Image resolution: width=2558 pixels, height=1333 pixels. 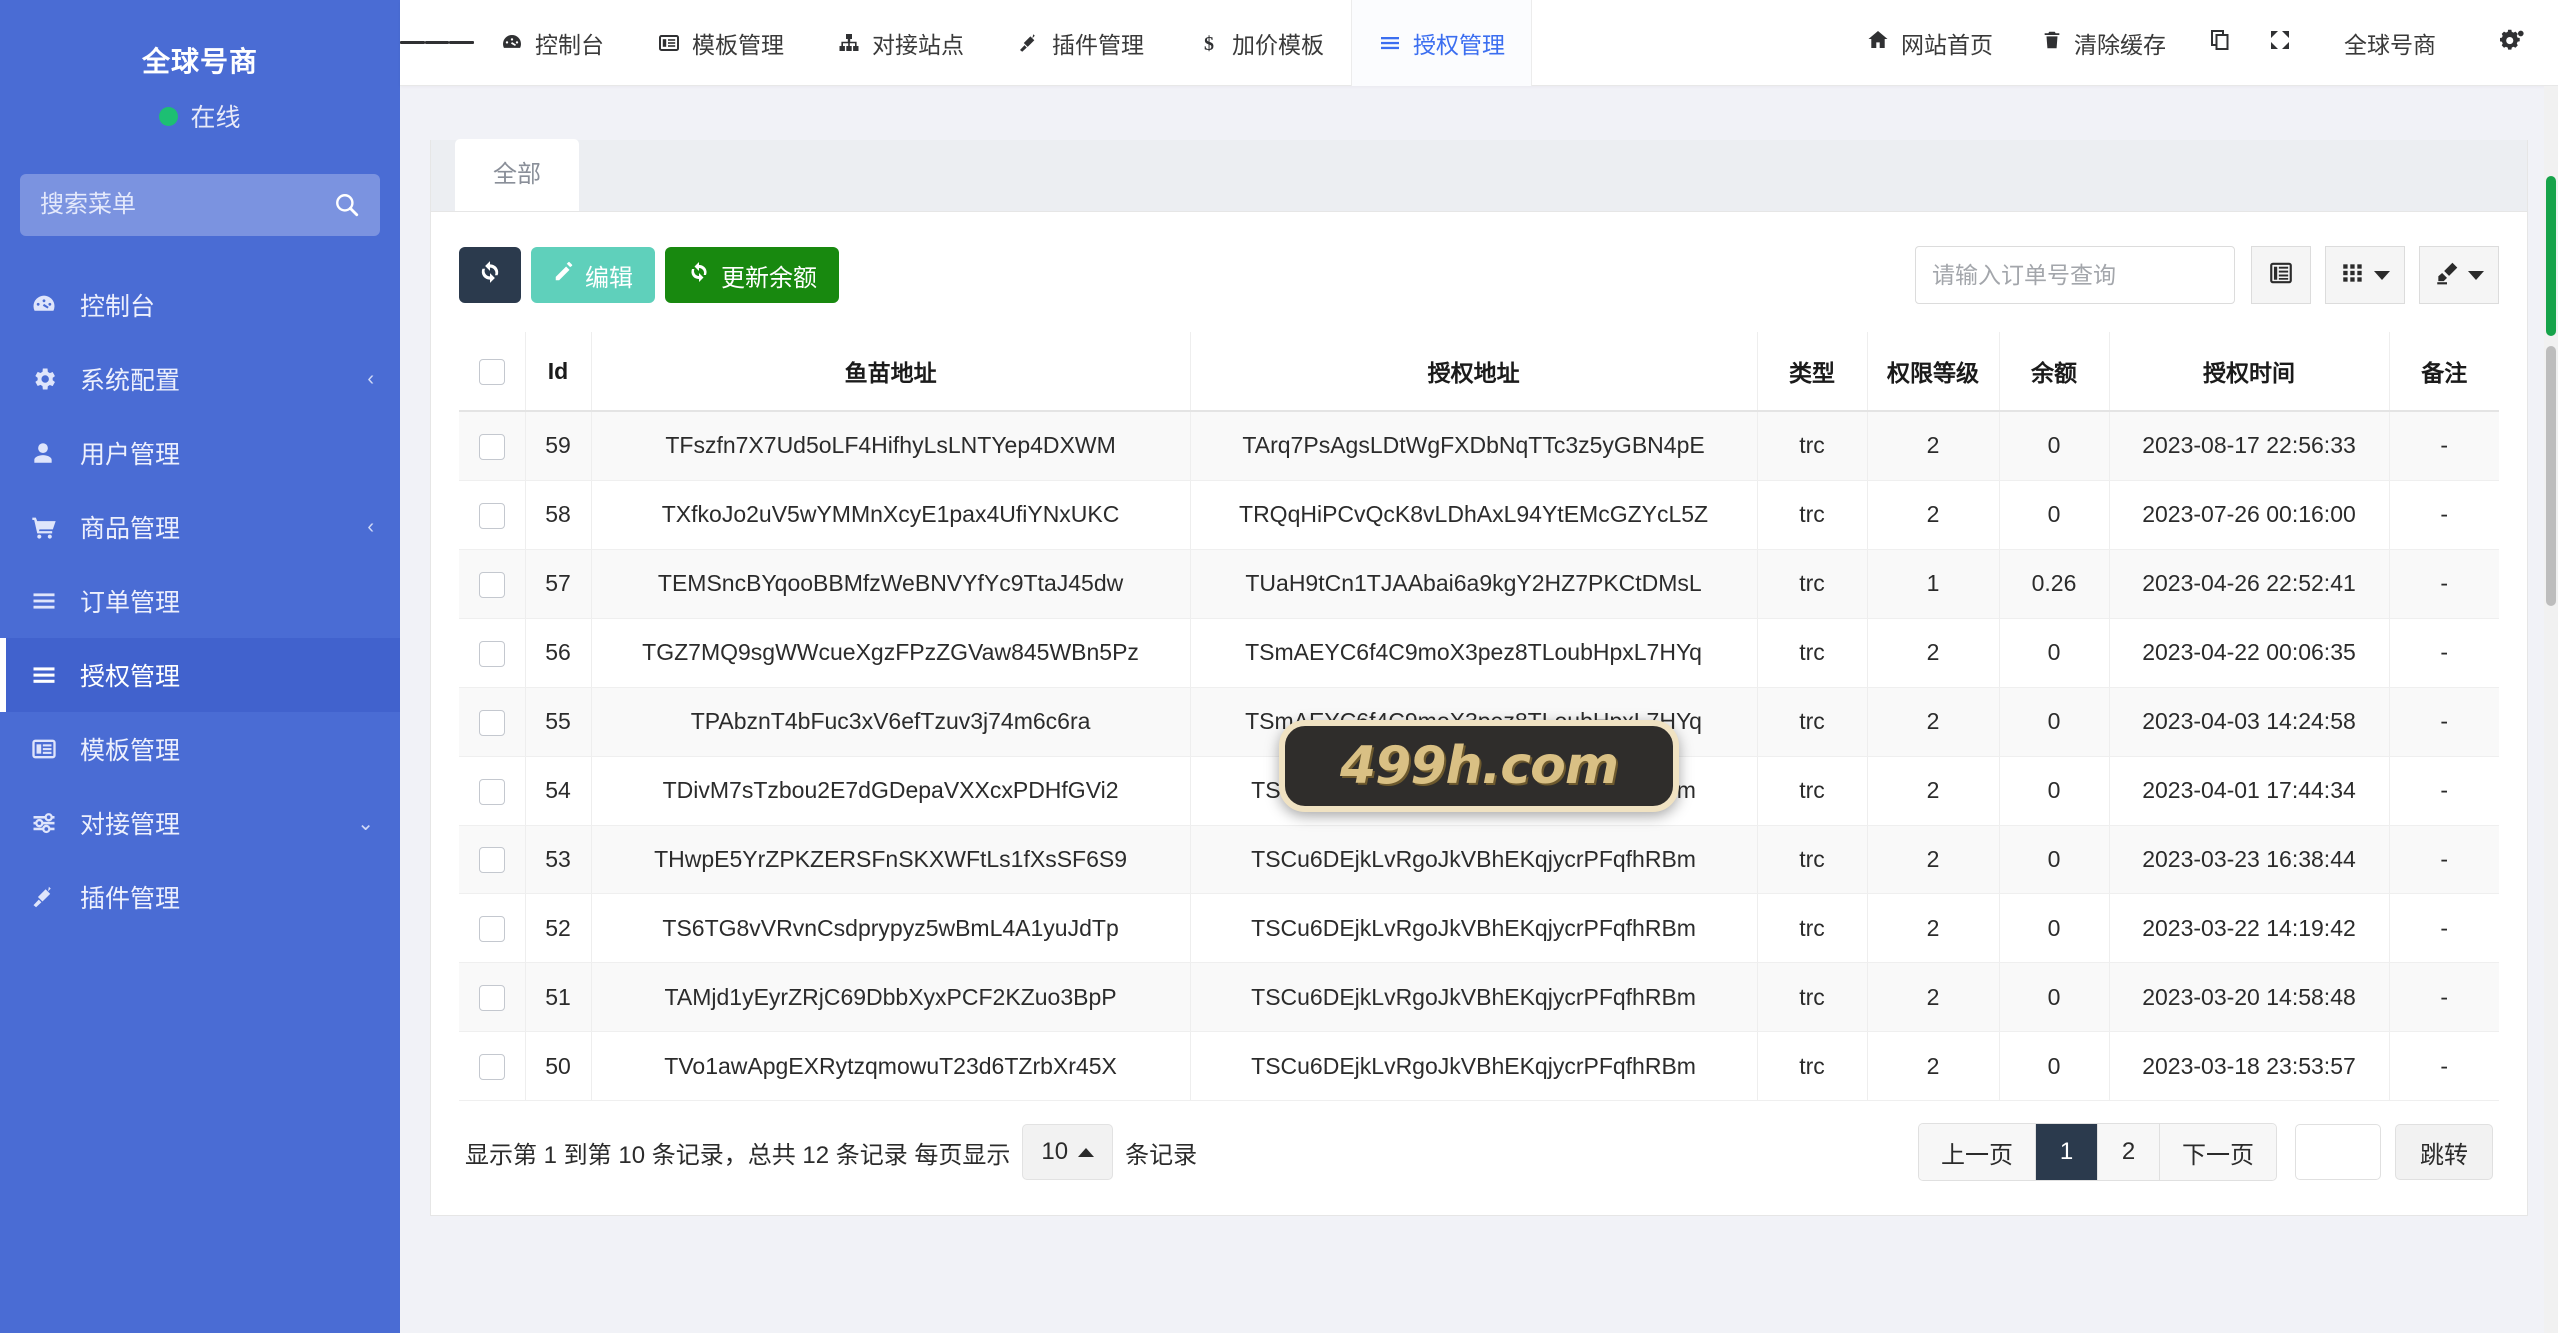 I want to click on fullscreen-button, so click(x=2280, y=43).